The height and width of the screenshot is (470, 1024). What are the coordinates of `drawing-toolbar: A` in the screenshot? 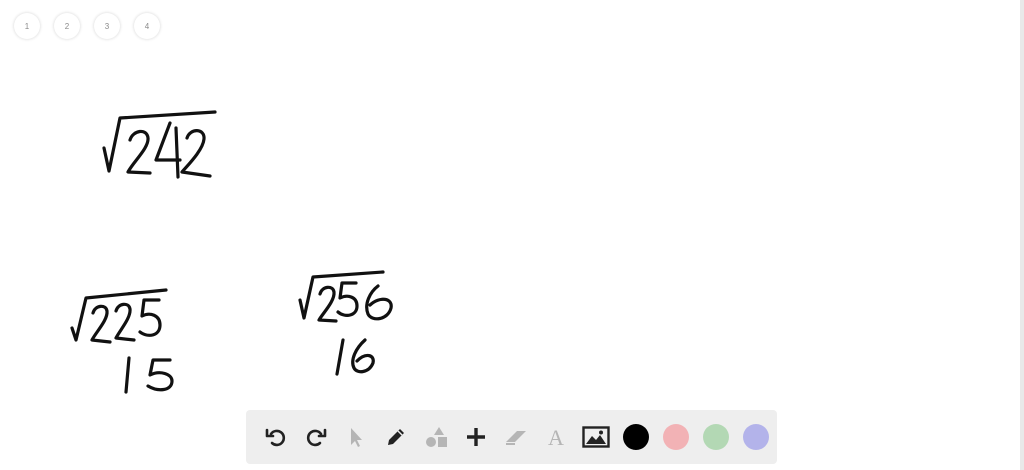 It's located at (511, 437).